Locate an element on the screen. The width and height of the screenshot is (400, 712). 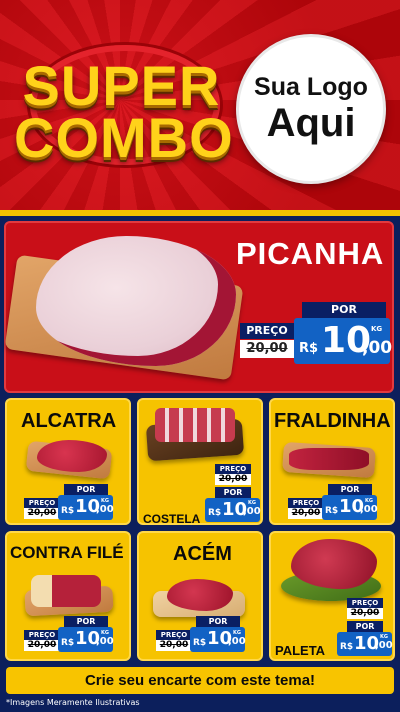
title-combo: COMBO is located at coordinates (124, 137).